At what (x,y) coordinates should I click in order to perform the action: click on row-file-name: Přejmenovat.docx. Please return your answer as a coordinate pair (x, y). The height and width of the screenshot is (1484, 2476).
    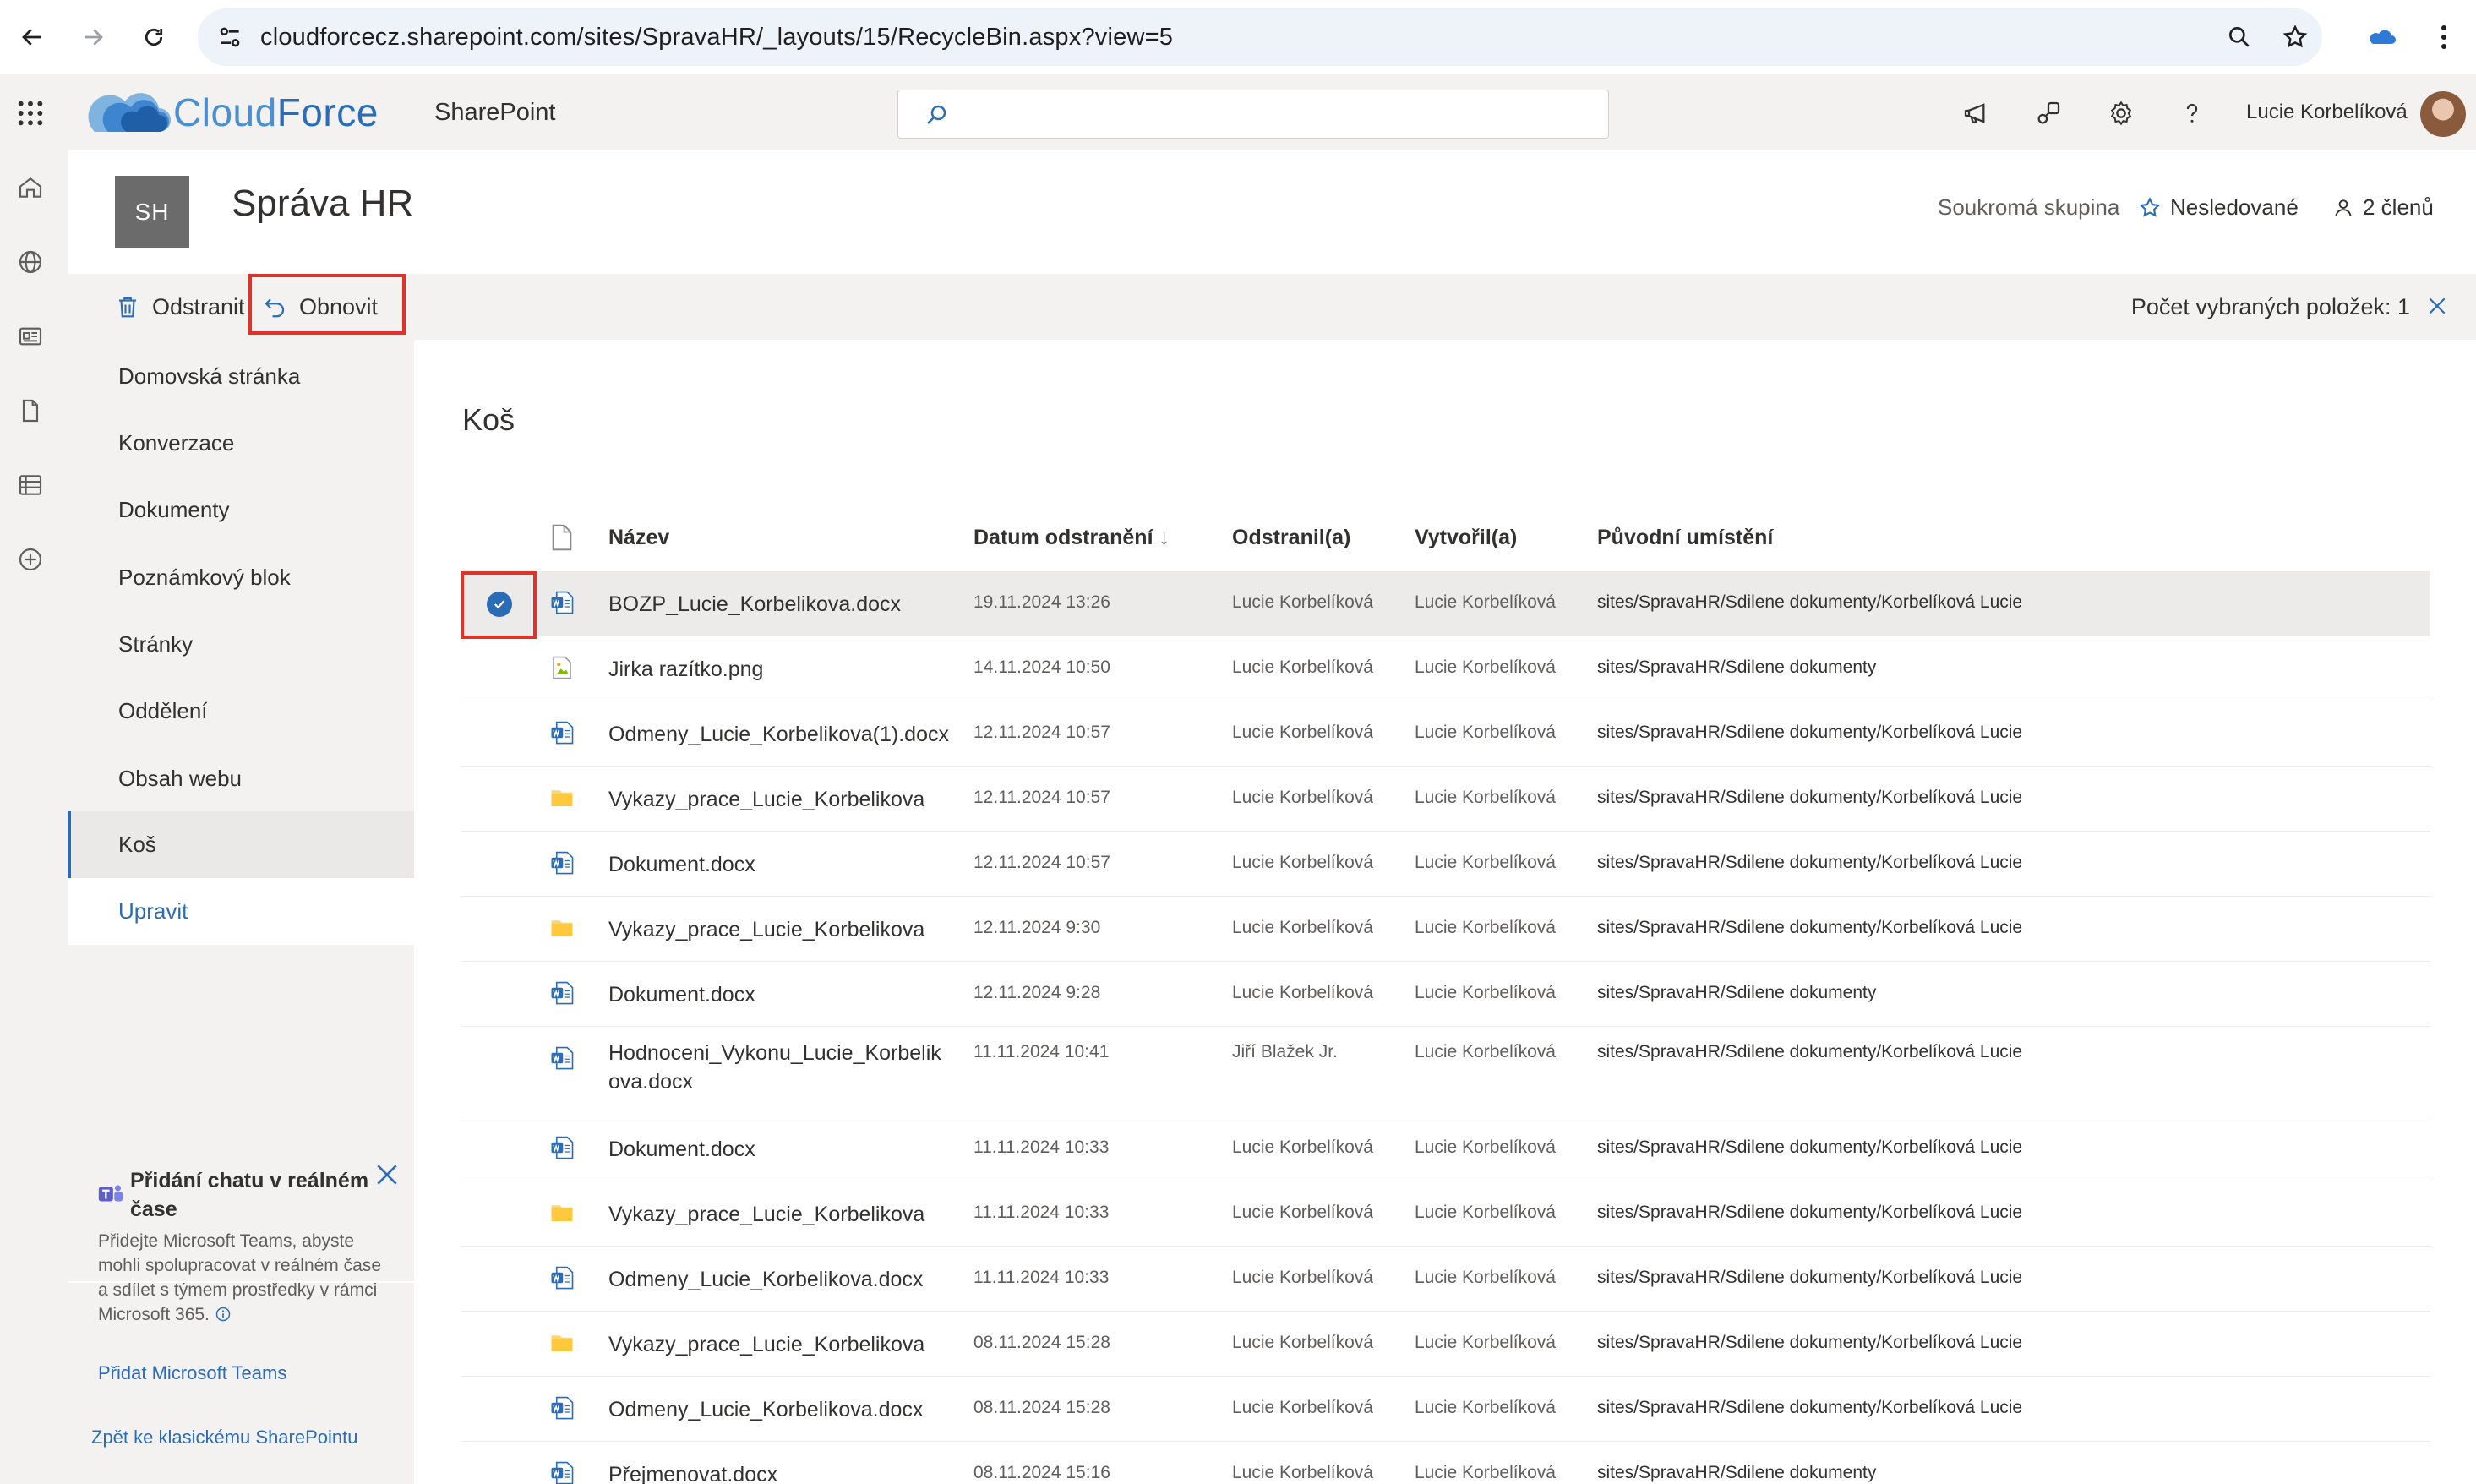
    Looking at the image, I should click on (692, 1472).